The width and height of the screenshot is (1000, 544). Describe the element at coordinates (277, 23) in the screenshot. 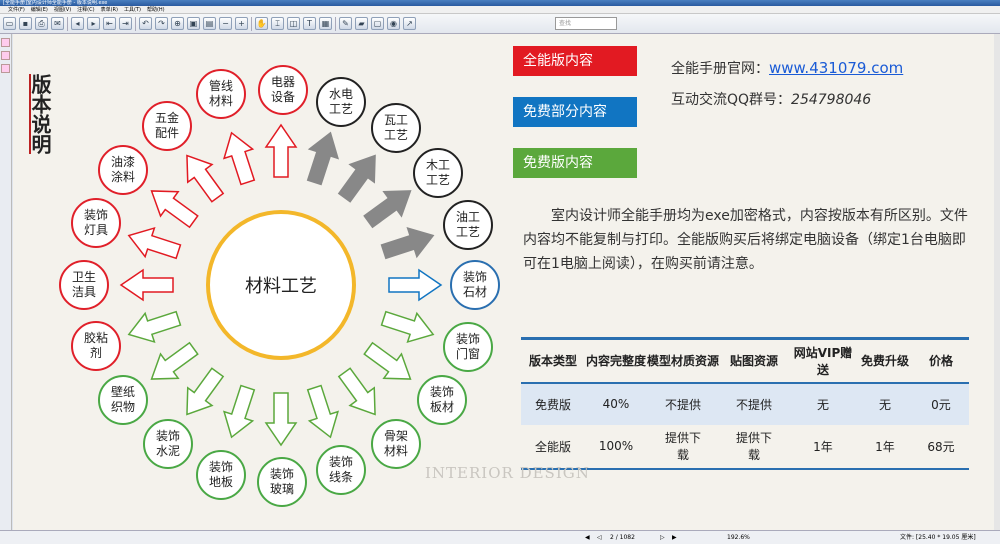

I see `select-tool-icon: ⌶` at that location.